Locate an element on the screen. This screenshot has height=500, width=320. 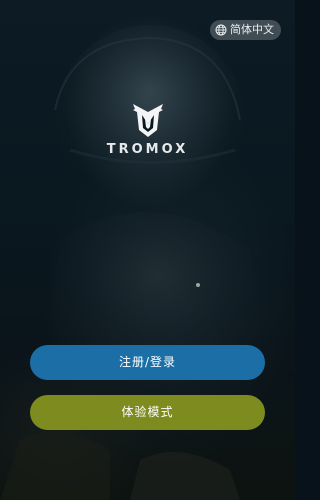
register-login-button: 注册/登录 is located at coordinates (147, 362).